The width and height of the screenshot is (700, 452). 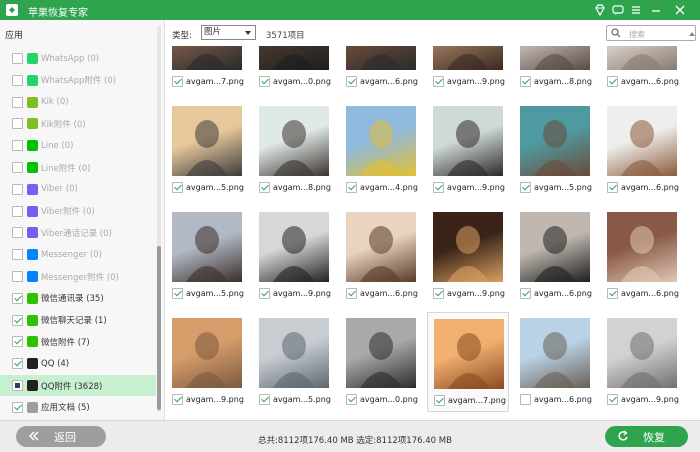 What do you see at coordinates (78, 189) in the screenshot?
I see `sidebar-item: Viber (0)` at bounding box center [78, 189].